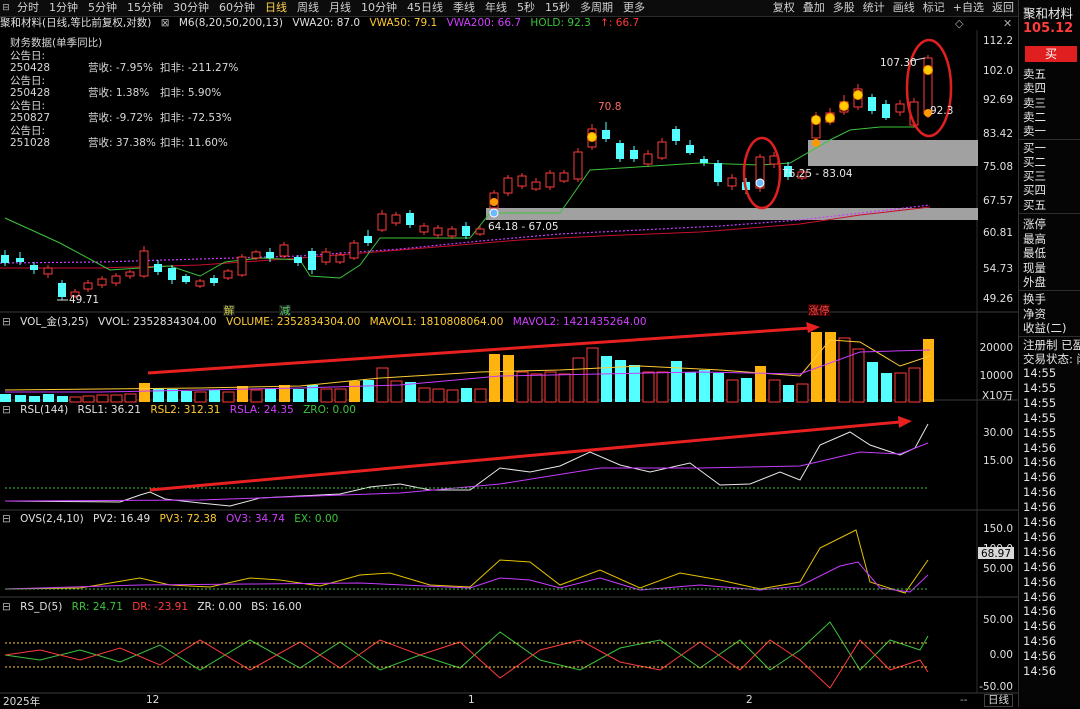 The height and width of the screenshot is (709, 1080). What do you see at coordinates (1051, 359) in the screenshot?
I see `stat-label: 交易状态: 闭` at bounding box center [1051, 359].